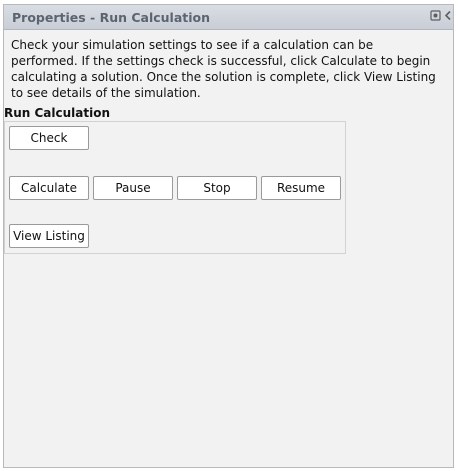 Image resolution: width=458 pixels, height=471 pixels. What do you see at coordinates (217, 188) in the screenshot?
I see `stop-button: Stop` at bounding box center [217, 188].